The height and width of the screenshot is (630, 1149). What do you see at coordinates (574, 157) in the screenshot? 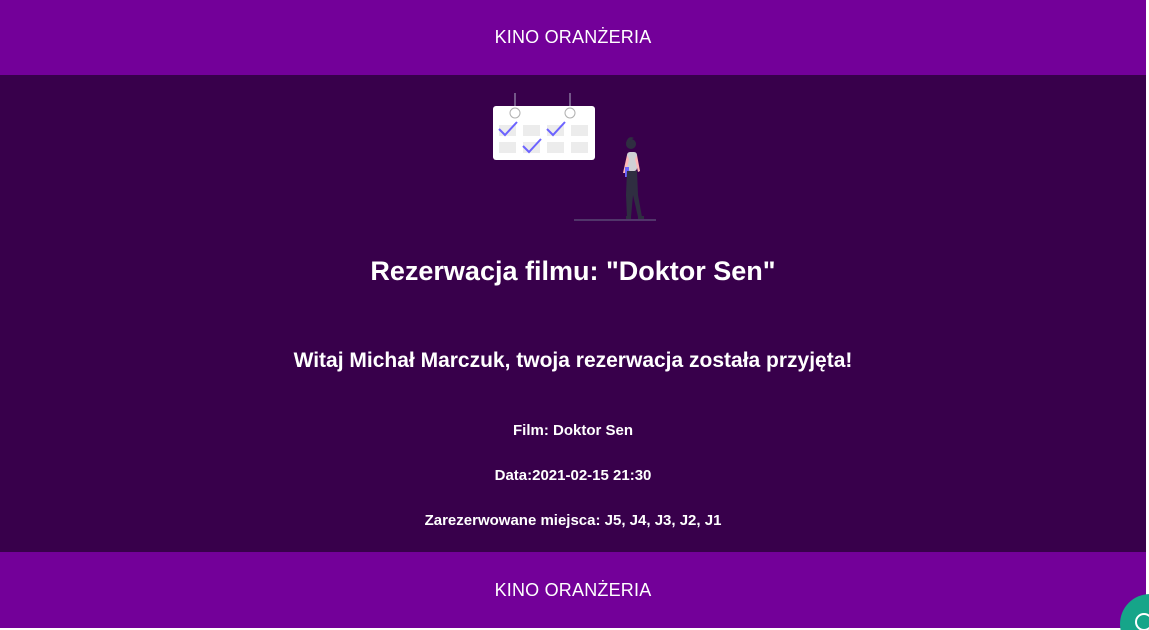
I see `calendar-booking-illustration` at bounding box center [574, 157].